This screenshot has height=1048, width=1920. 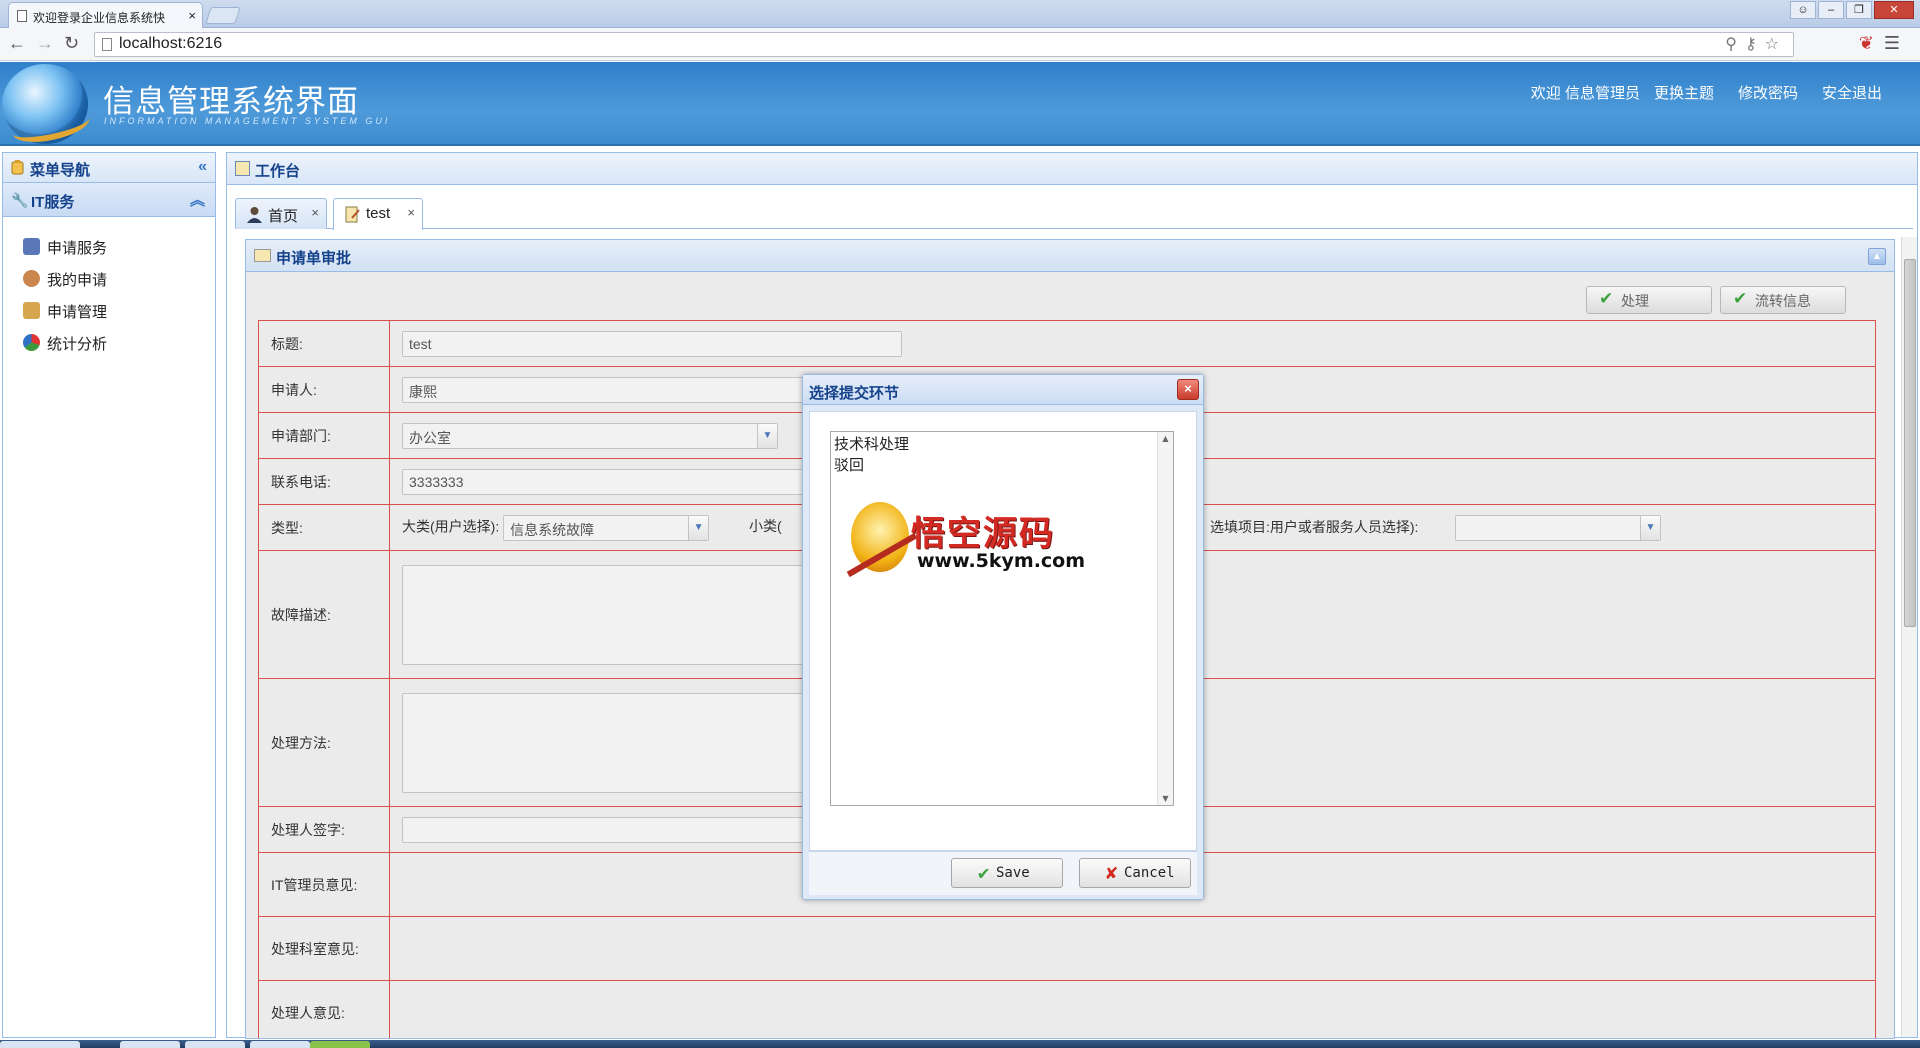 What do you see at coordinates (1877, 256) in the screenshot?
I see `panel-collapse-icon: ▲` at bounding box center [1877, 256].